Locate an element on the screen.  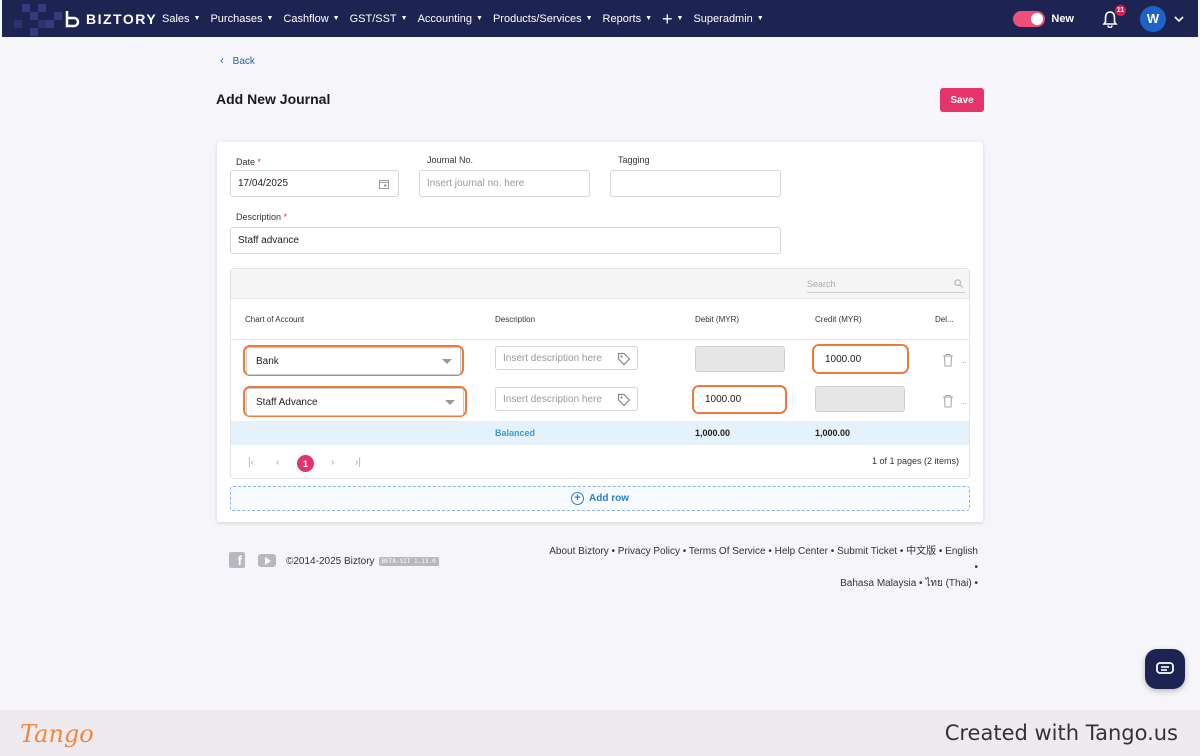
version-badge: BETA-SIT 1.13.0 is located at coordinates (408, 561).